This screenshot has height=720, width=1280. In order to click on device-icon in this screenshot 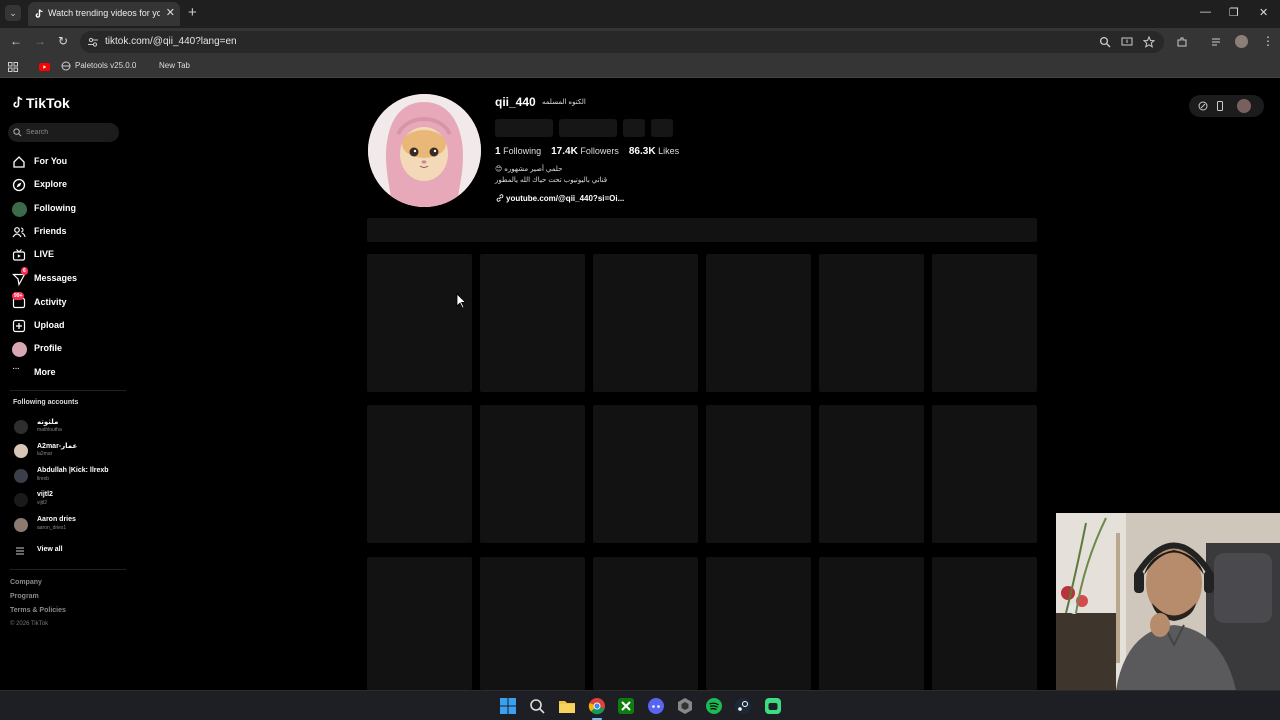, I will do `click(1220, 106)`.